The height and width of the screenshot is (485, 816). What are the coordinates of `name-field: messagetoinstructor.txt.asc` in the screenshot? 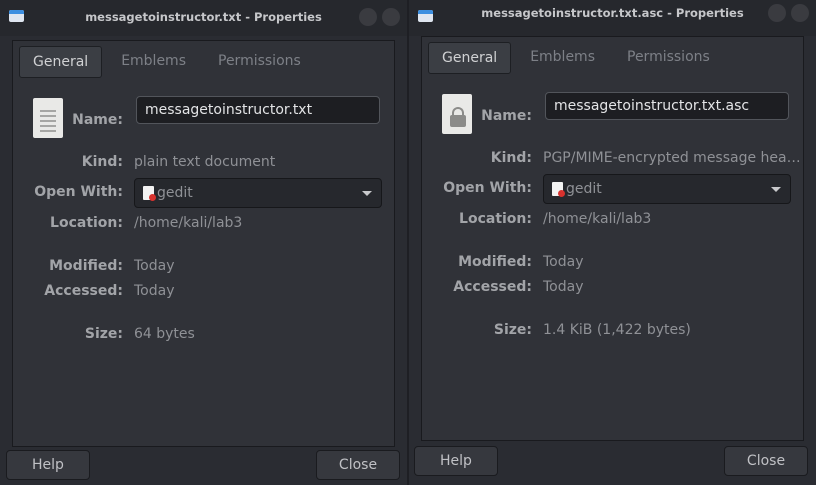 It's located at (667, 106).